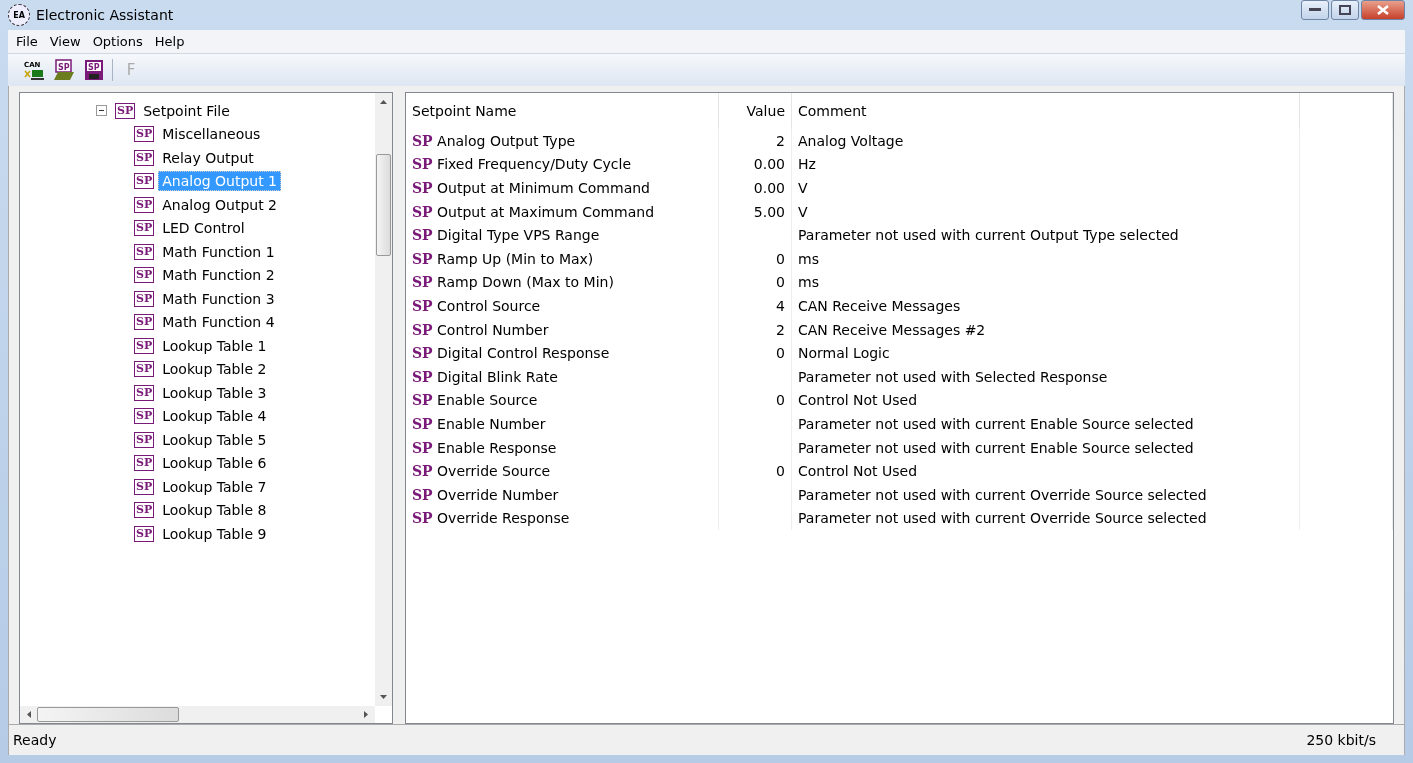 The height and width of the screenshot is (763, 1413). I want to click on table-cell: Control Number, so click(493, 329).